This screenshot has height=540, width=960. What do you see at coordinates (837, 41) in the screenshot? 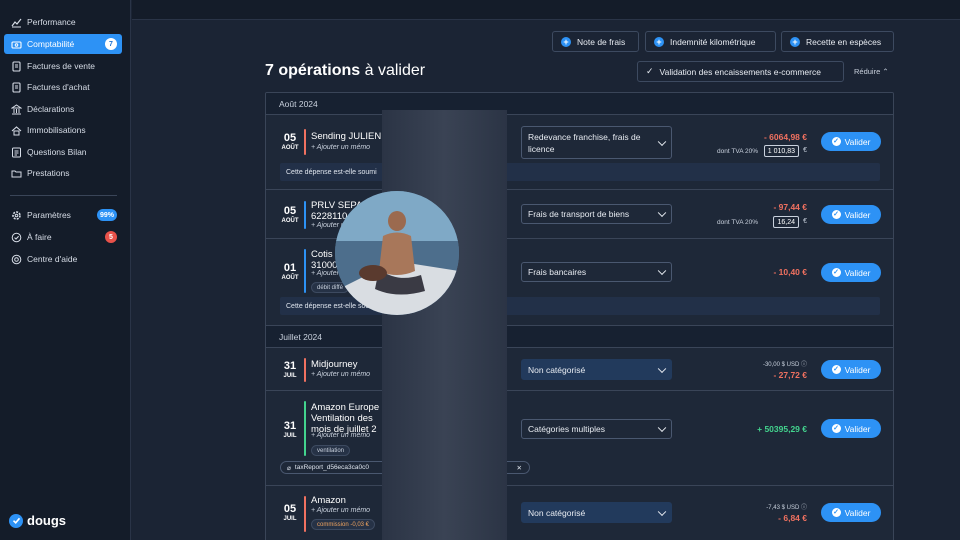
I see `recette-especes-button: + Recette en espèces` at bounding box center [837, 41].